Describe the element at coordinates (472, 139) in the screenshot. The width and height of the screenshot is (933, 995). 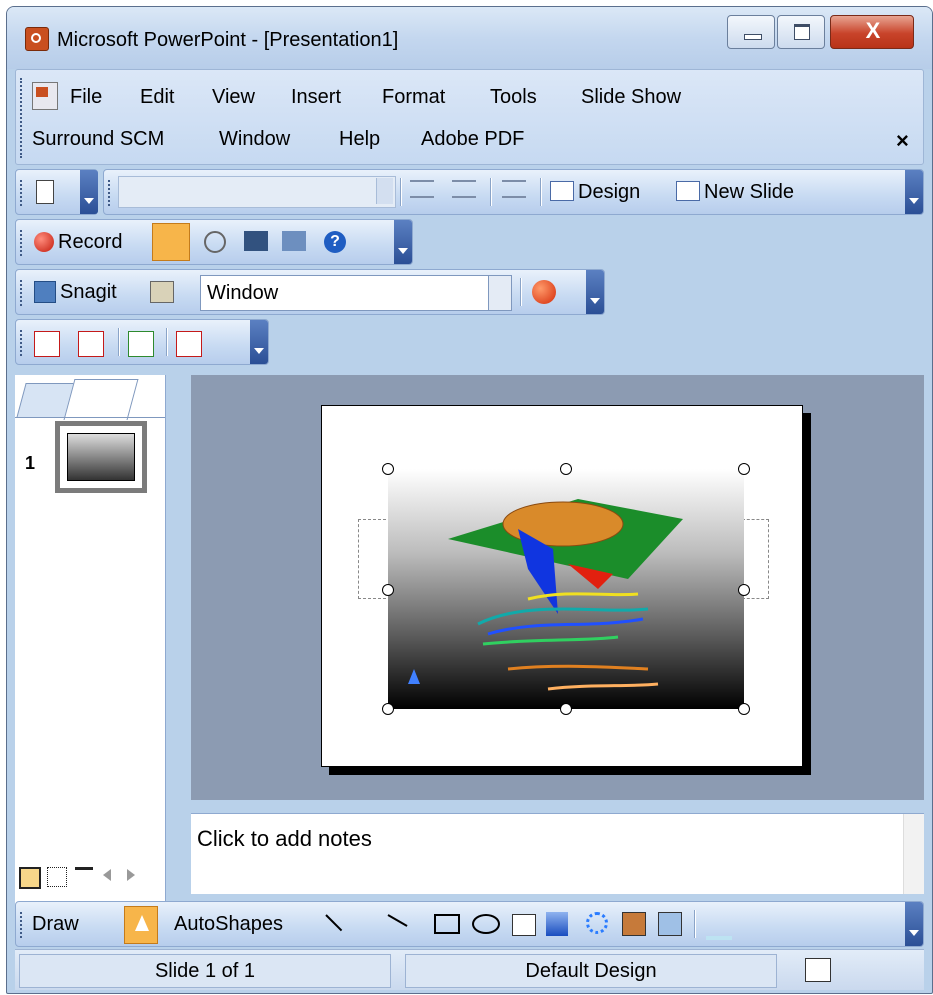
I see `menu-adobe-pdf: Adobe PDF` at that location.